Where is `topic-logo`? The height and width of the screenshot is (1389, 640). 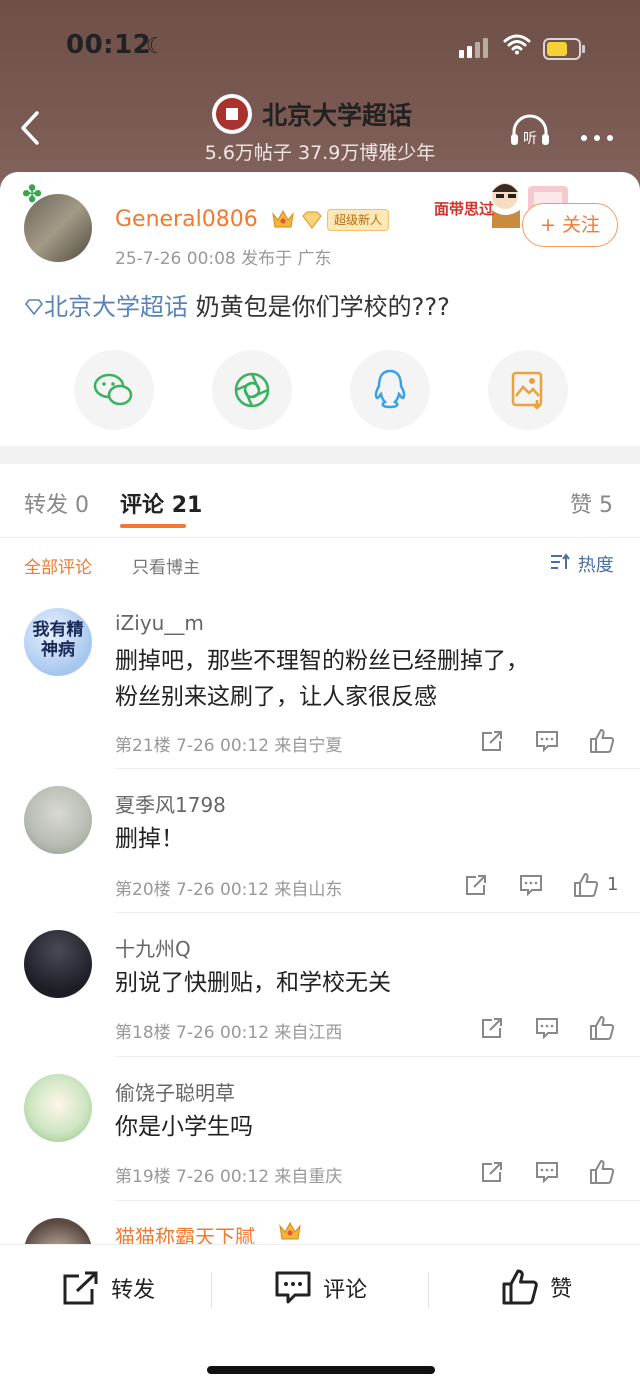
topic-logo is located at coordinates (232, 114).